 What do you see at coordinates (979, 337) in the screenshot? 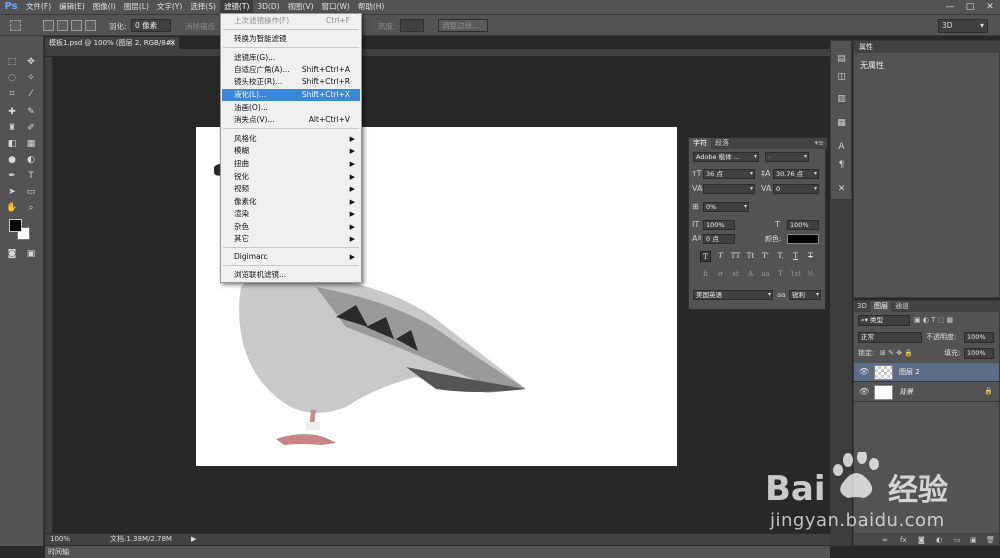
I see `opacity-input: 100%` at bounding box center [979, 337].